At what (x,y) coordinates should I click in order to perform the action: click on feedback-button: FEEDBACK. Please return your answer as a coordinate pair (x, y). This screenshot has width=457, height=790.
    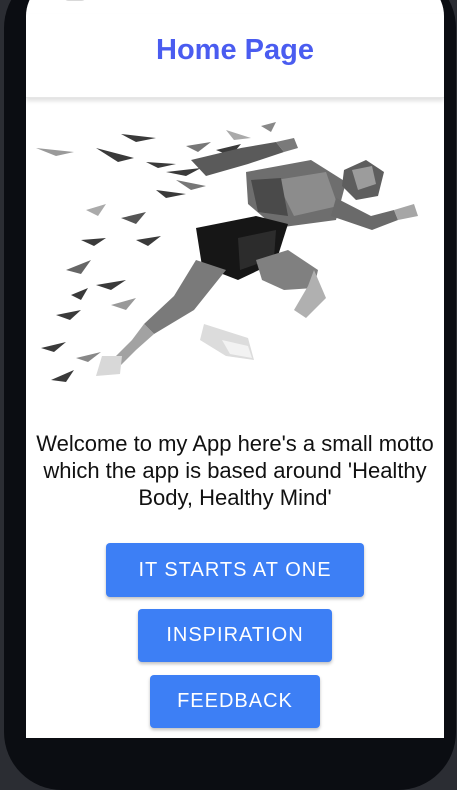
    Looking at the image, I should click on (235, 701).